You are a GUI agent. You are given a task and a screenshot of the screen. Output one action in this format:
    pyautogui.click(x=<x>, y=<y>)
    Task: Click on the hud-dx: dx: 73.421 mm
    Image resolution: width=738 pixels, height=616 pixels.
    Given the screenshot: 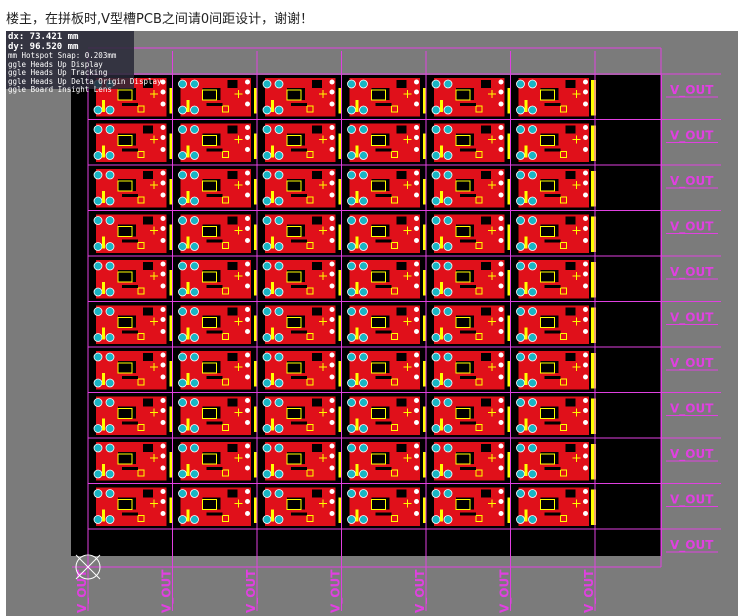 What is the action you would take?
    pyautogui.click(x=43, y=37)
    